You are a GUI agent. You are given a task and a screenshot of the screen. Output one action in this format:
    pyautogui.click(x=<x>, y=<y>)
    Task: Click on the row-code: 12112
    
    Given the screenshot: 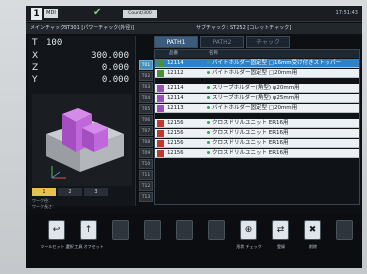 What is the action you would take?
    pyautogui.click(x=175, y=73)
    